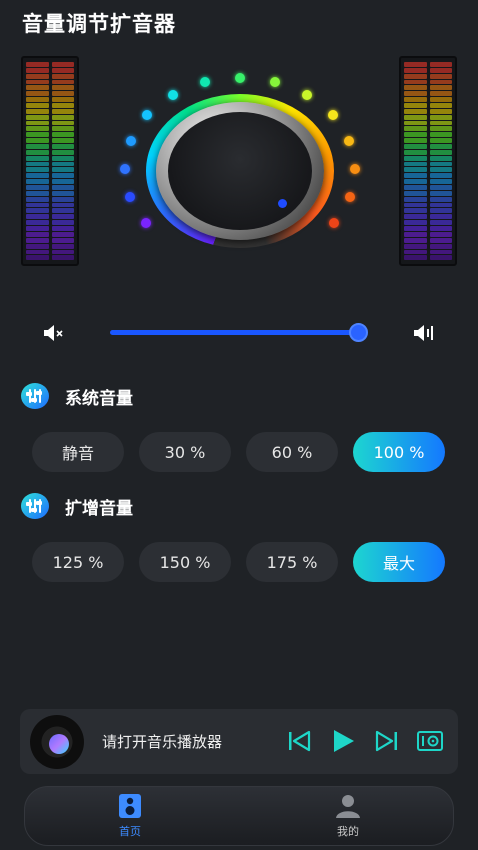  Describe the element at coordinates (185, 452) in the screenshot. I see `volume-30-button: 30 %` at that location.